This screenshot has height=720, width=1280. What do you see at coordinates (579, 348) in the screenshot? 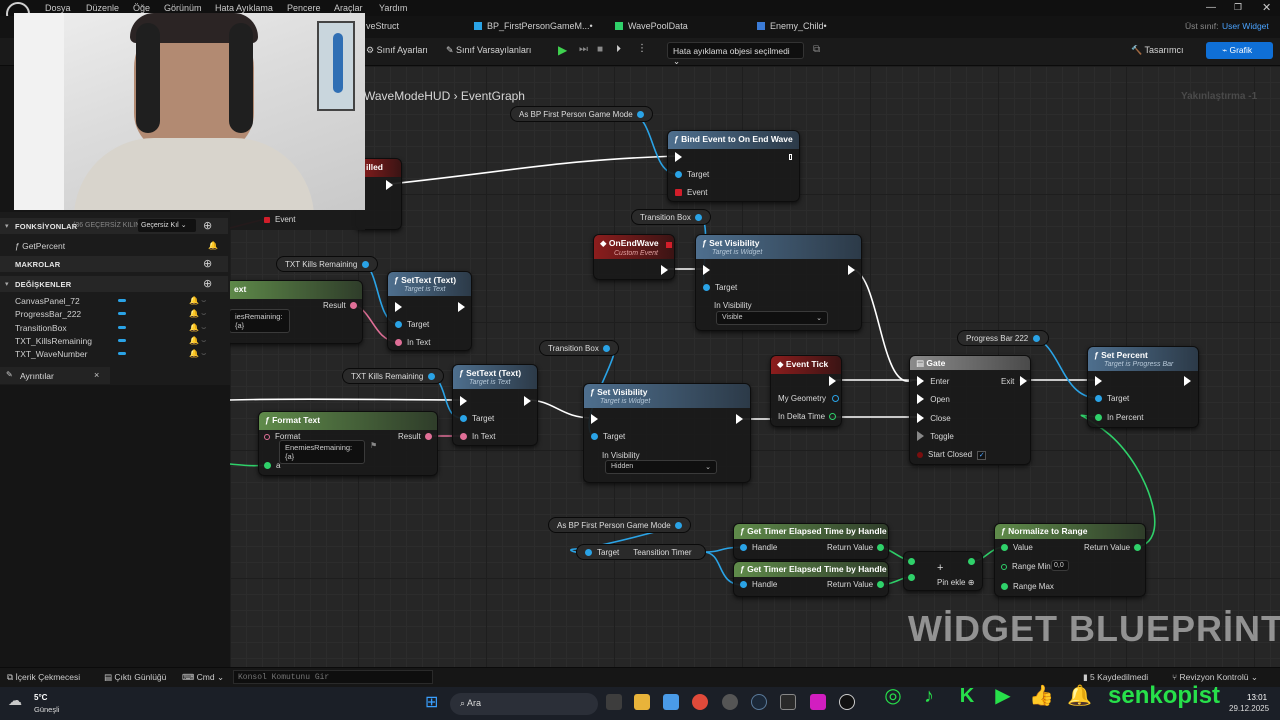
I see `transition-box-getter-2: Transition Box` at bounding box center [579, 348].